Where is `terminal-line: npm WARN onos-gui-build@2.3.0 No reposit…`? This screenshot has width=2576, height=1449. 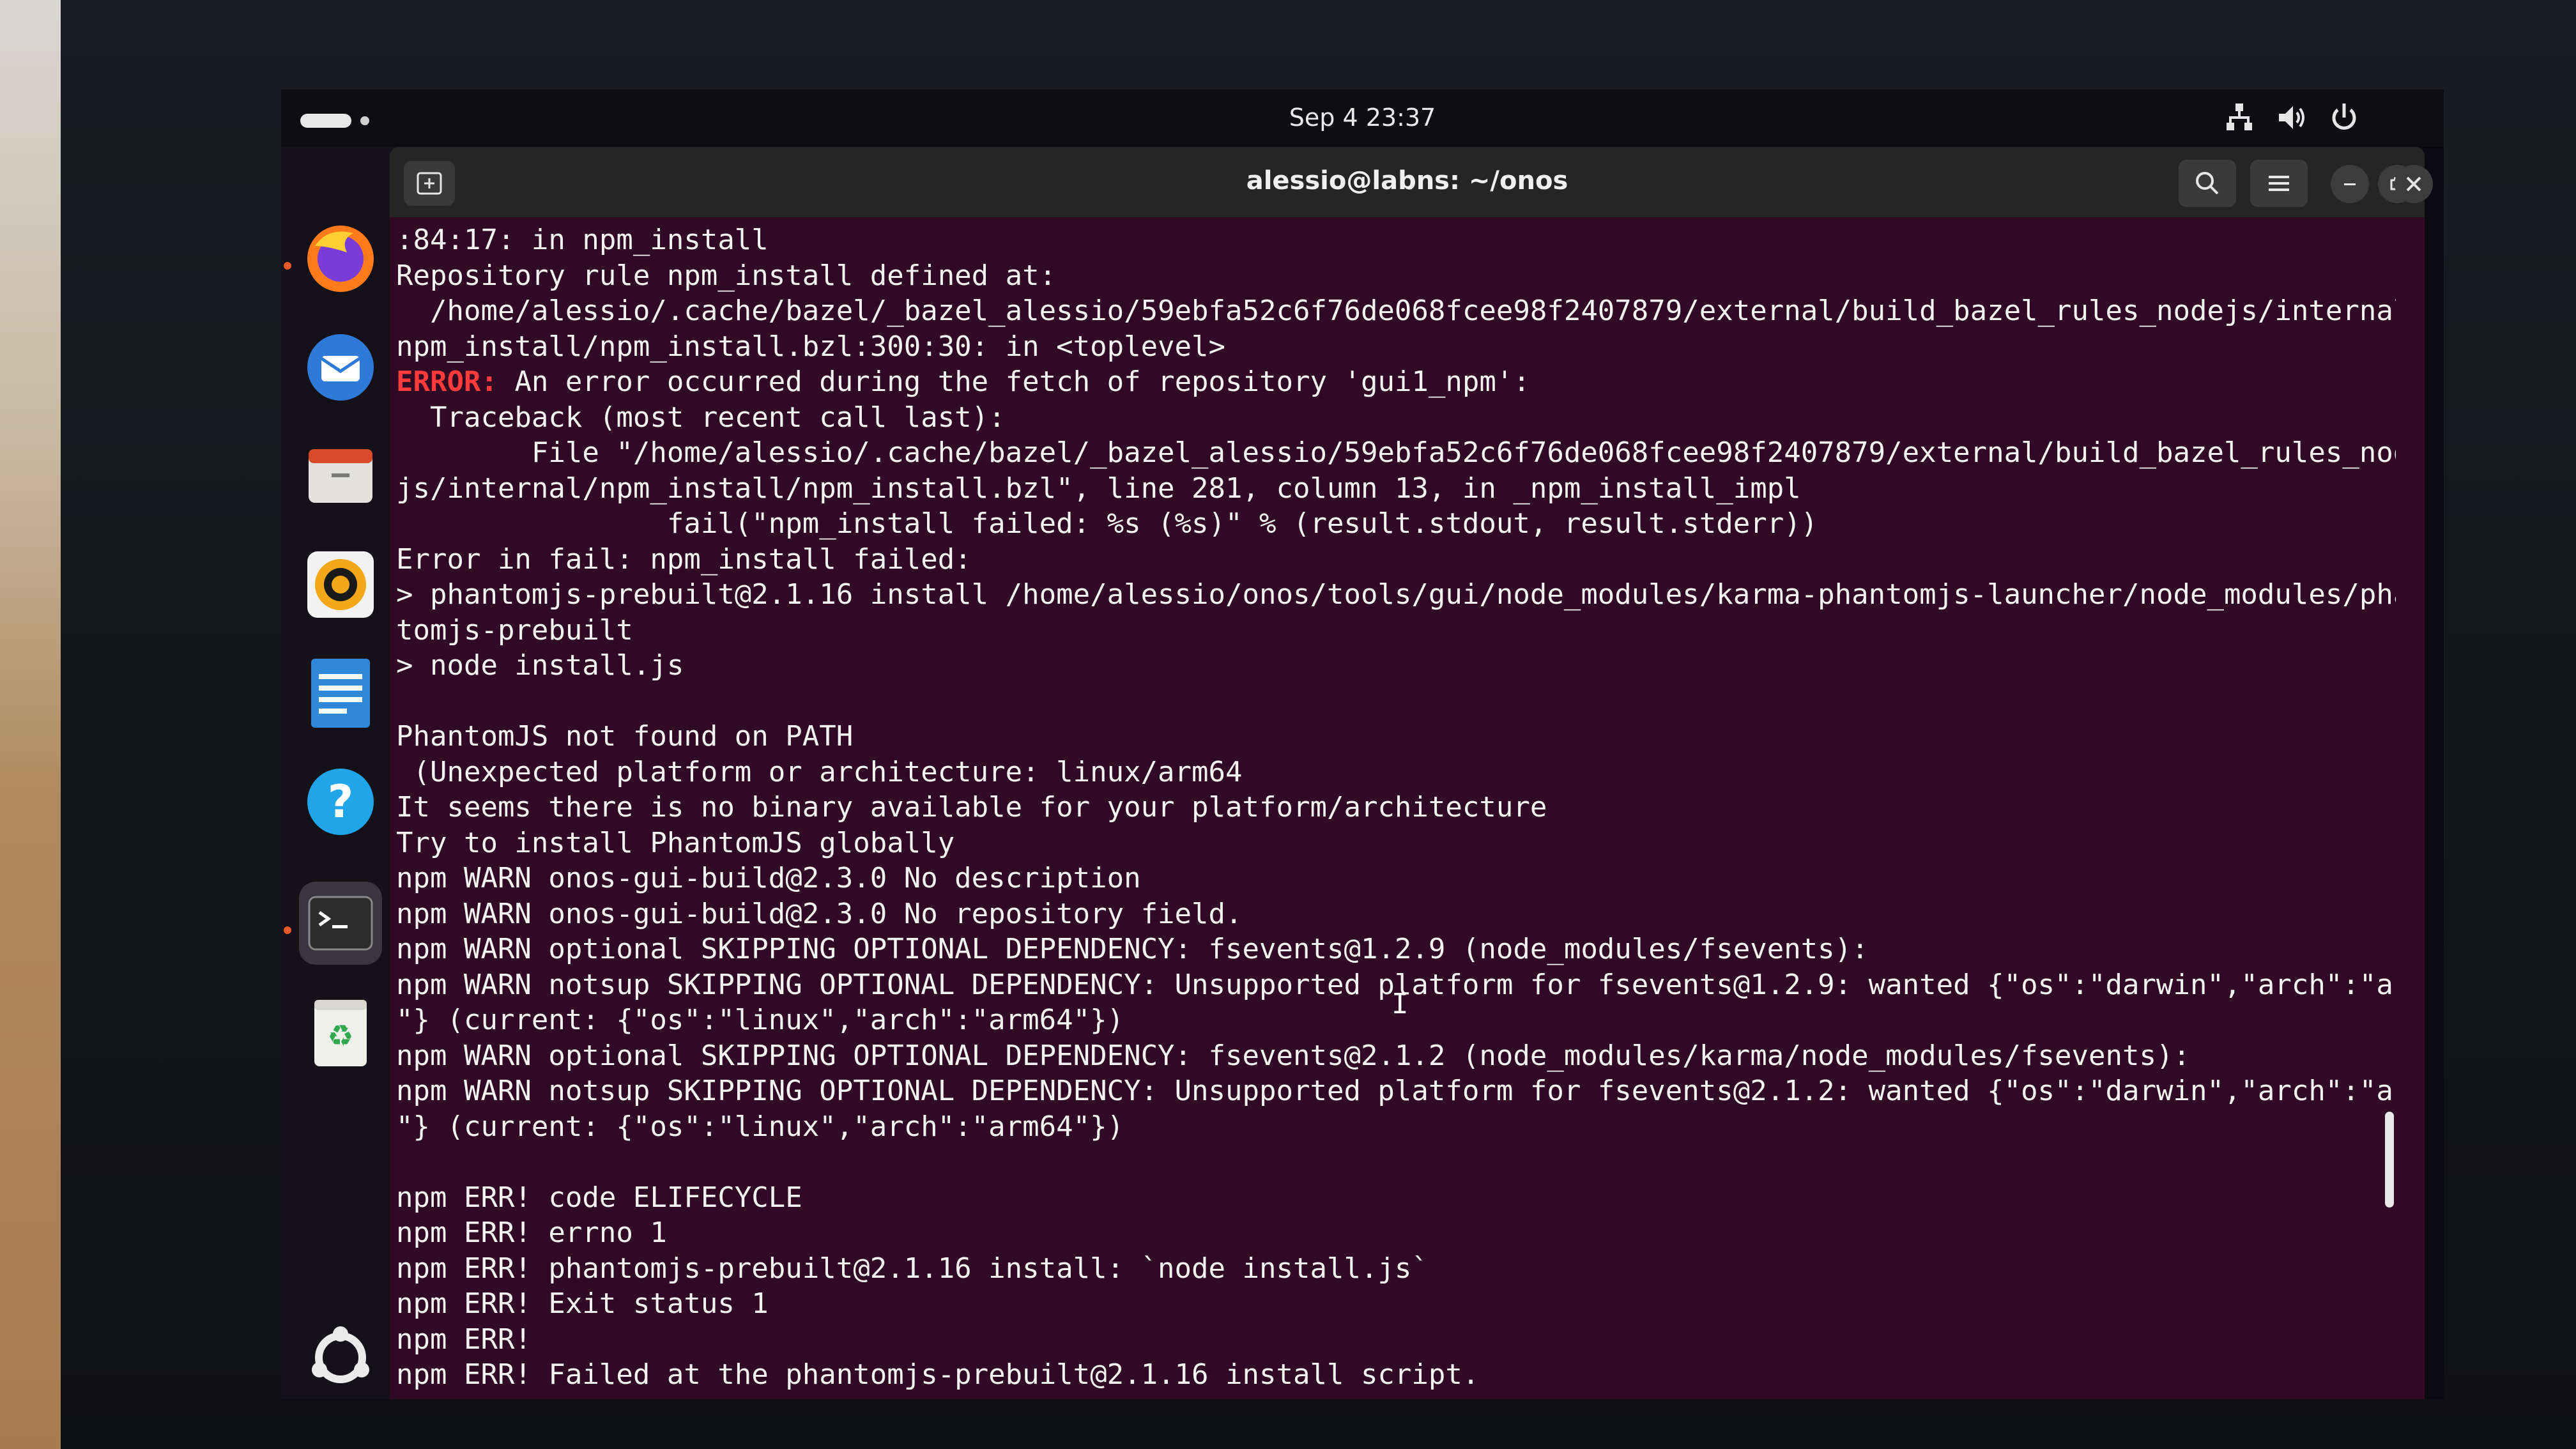
terminal-line: npm WARN onos-gui-build@2.3.0 No reposit… is located at coordinates (819, 913).